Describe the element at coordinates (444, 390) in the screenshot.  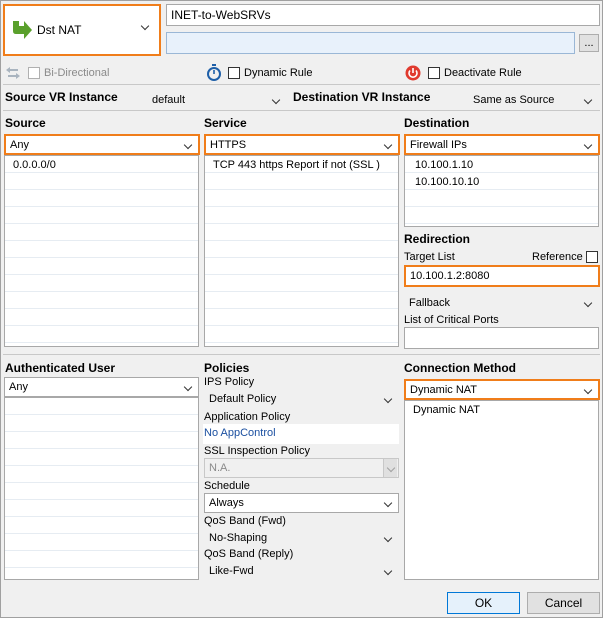
I see `connection-method-value: Dynamic NAT` at that location.